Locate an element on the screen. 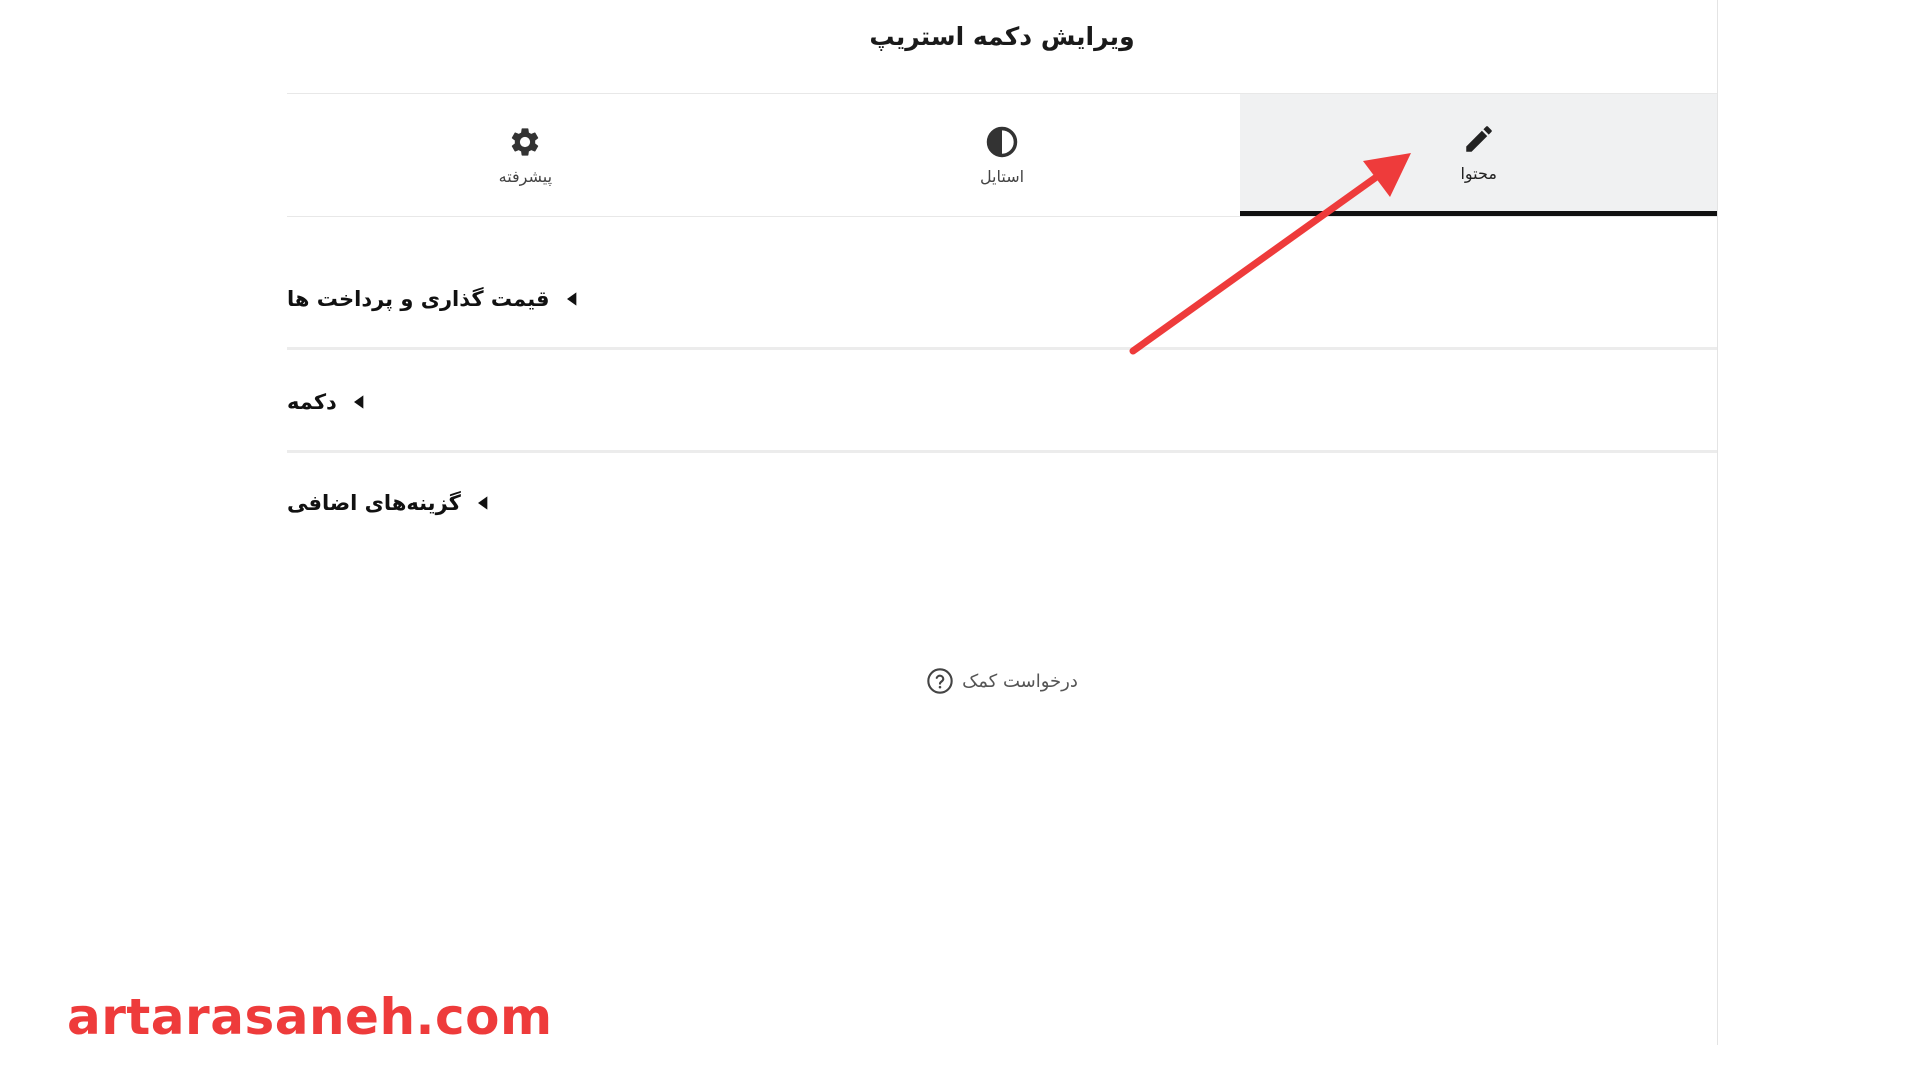 This screenshot has height=1080, width=1920. tab-content: محتوا is located at coordinates (1478, 155).